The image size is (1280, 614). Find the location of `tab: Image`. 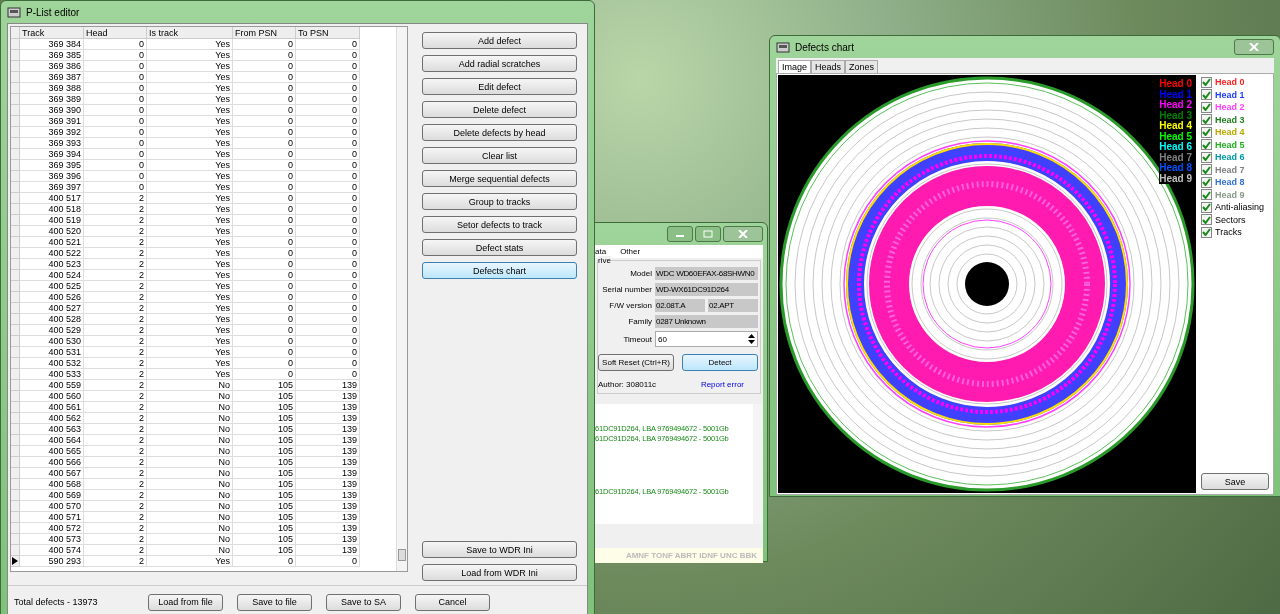

tab: Image is located at coordinates (794, 66).